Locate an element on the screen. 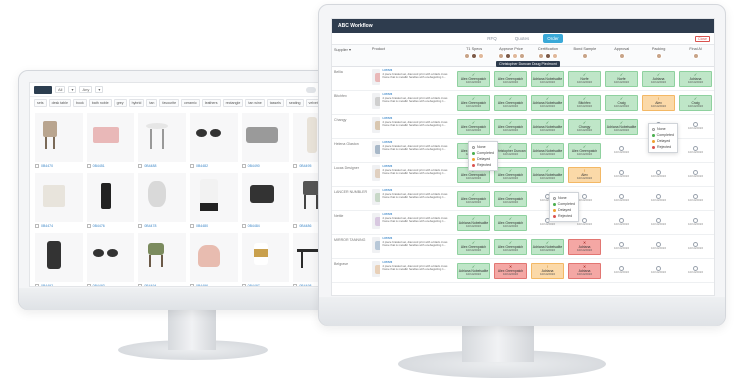  tab-quotes: Quotes is located at coordinates (522, 38).